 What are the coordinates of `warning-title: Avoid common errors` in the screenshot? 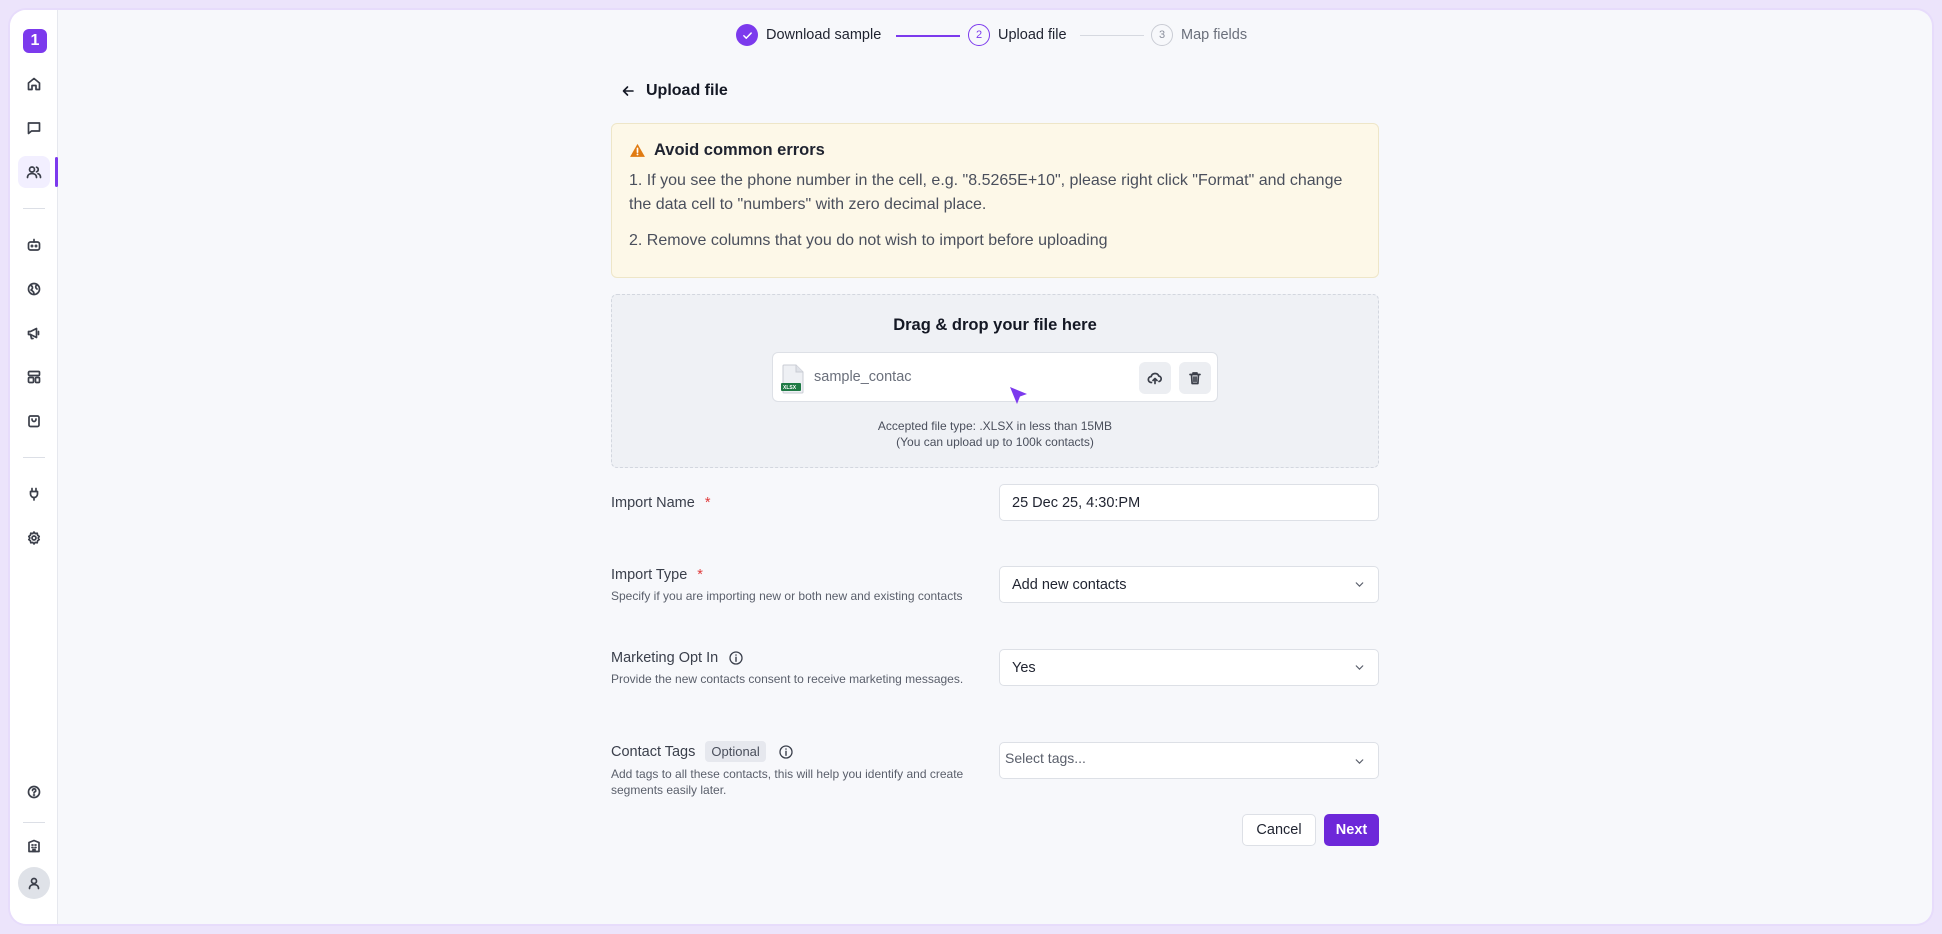 It's located at (739, 150).